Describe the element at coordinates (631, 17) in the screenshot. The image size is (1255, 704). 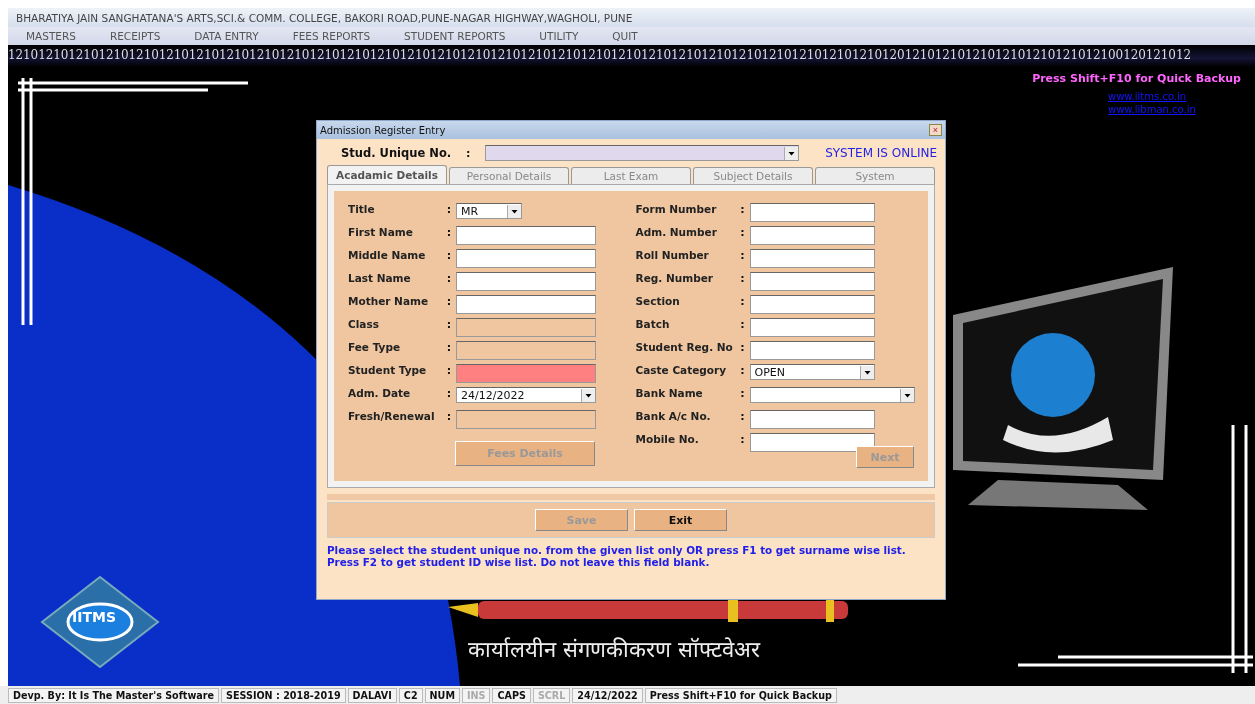
I see `window-title: BHARATIYA JAIN SANGHATANA'S ARTS,SCI.& COMM. COLLEGE, BAKORI ROAD,PUNE-NAGAR HIGHWAY,WAGHOLI, PUNE` at that location.